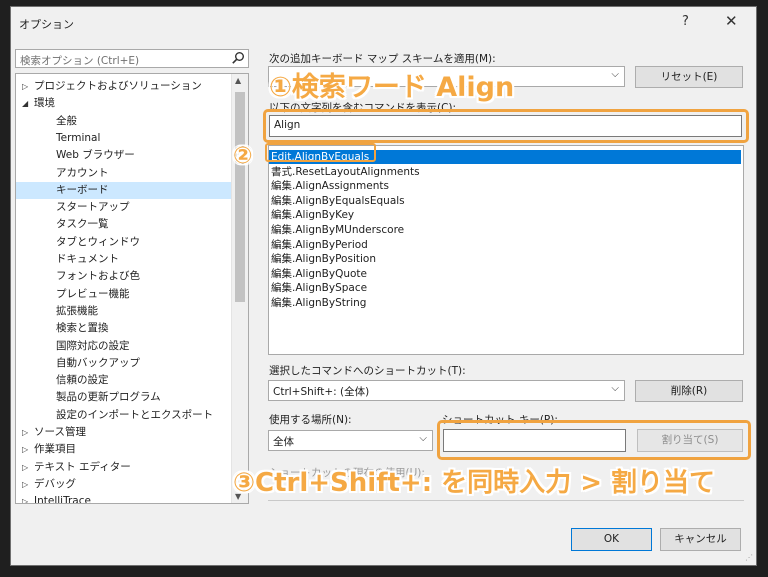 The image size is (768, 577). I want to click on tree-item: 拡張機能, so click(57, 311).